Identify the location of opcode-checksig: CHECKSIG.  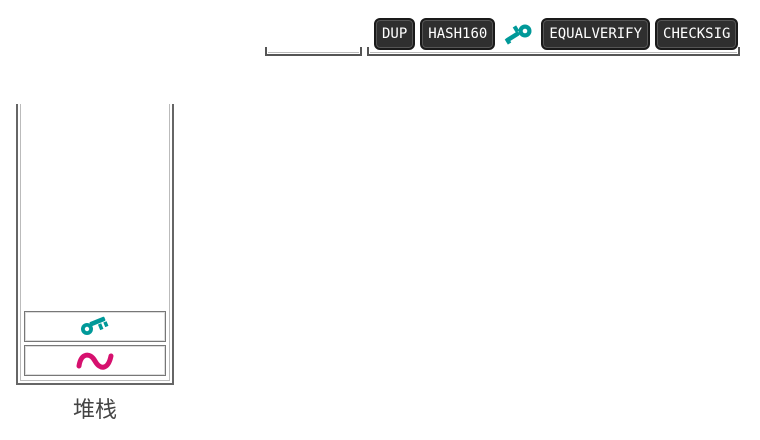
(697, 34).